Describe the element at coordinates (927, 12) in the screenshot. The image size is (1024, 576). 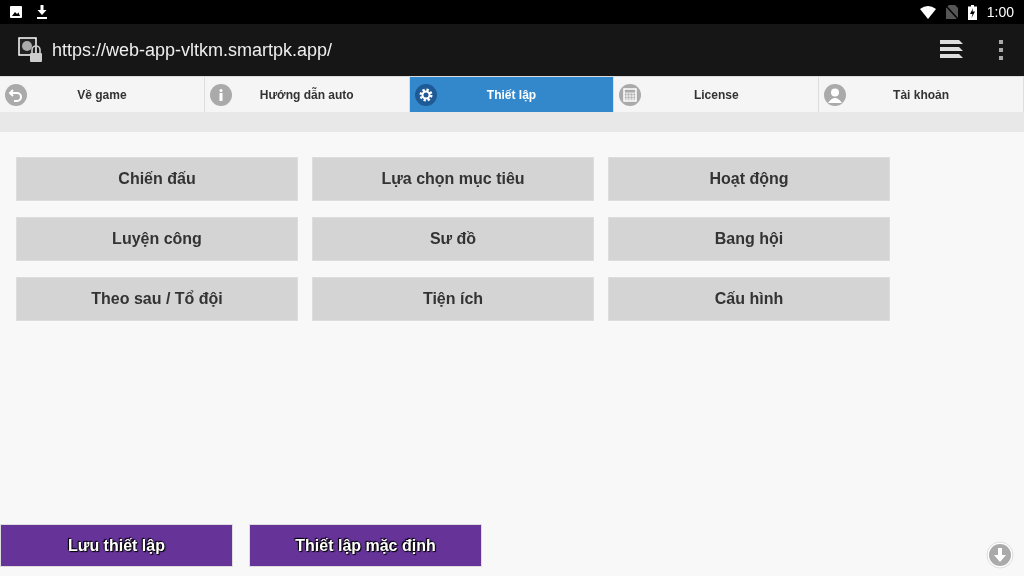
I see `wifi-icon` at that location.